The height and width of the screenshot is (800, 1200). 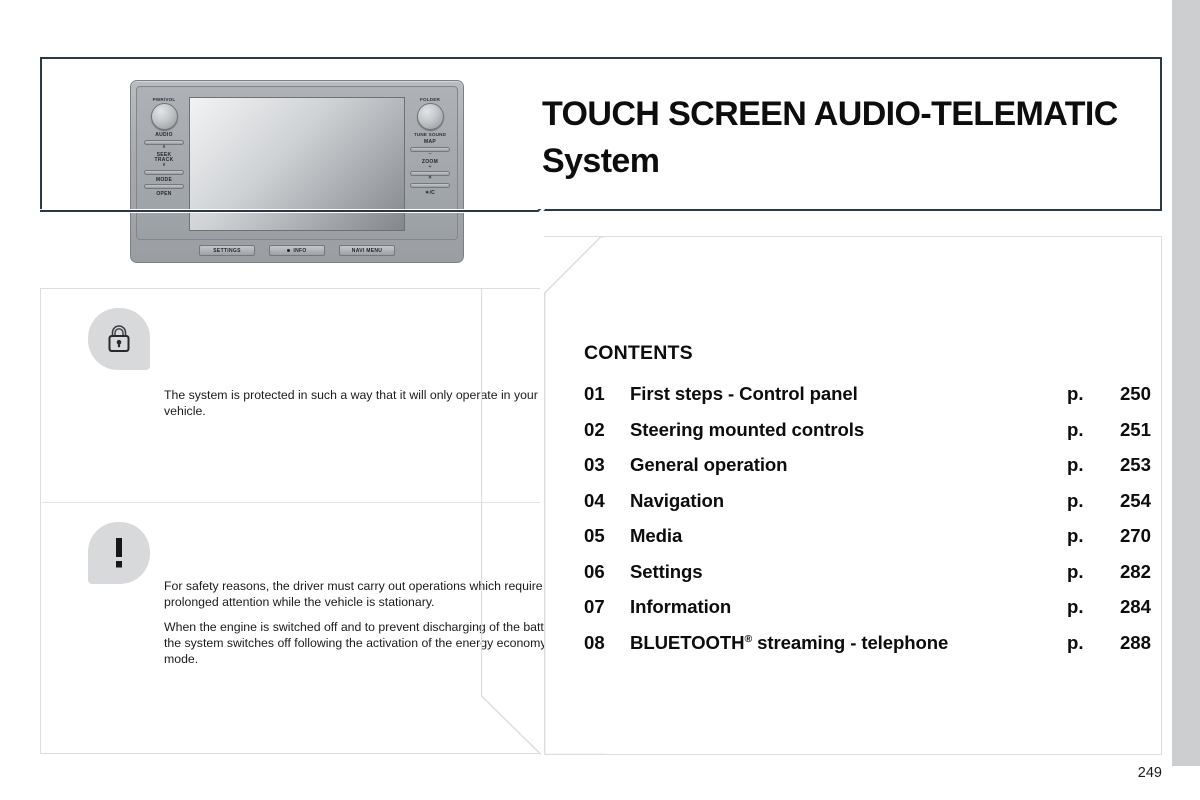 I want to click on tune-sound-knob-label: TUNE SOUND, so click(x=430, y=134).